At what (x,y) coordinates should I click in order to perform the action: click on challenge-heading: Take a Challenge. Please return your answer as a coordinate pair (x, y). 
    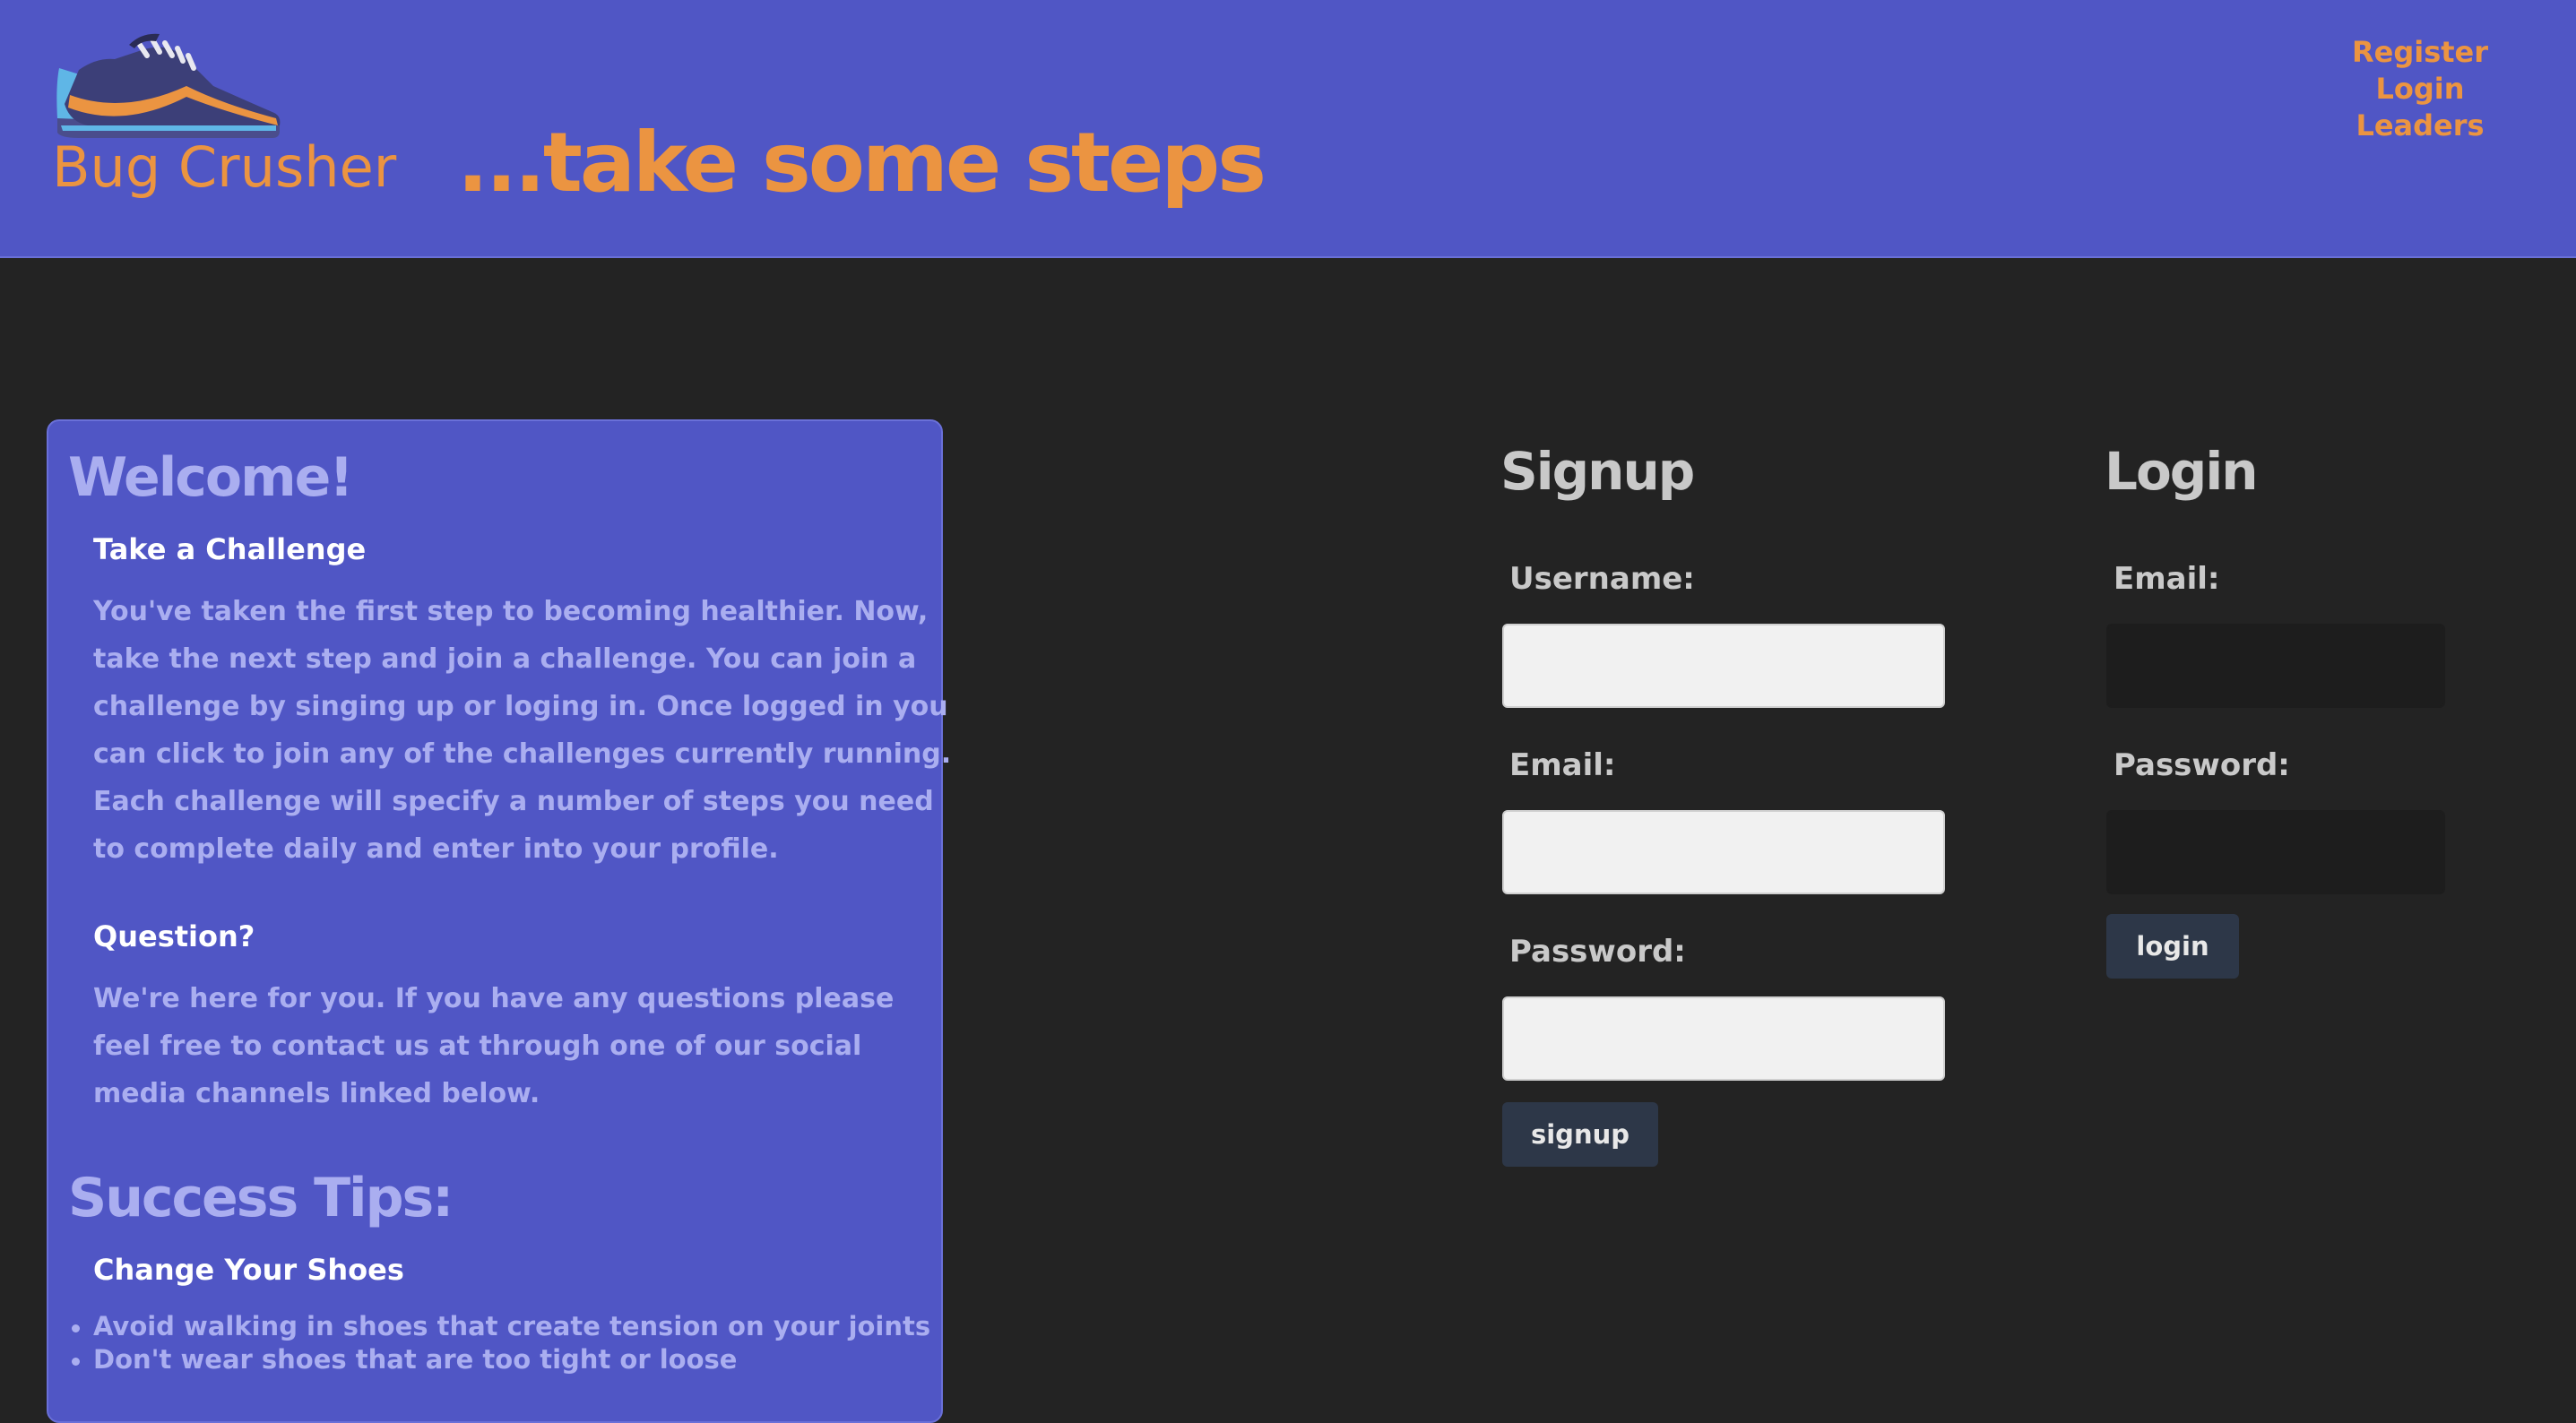
    Looking at the image, I should click on (230, 549).